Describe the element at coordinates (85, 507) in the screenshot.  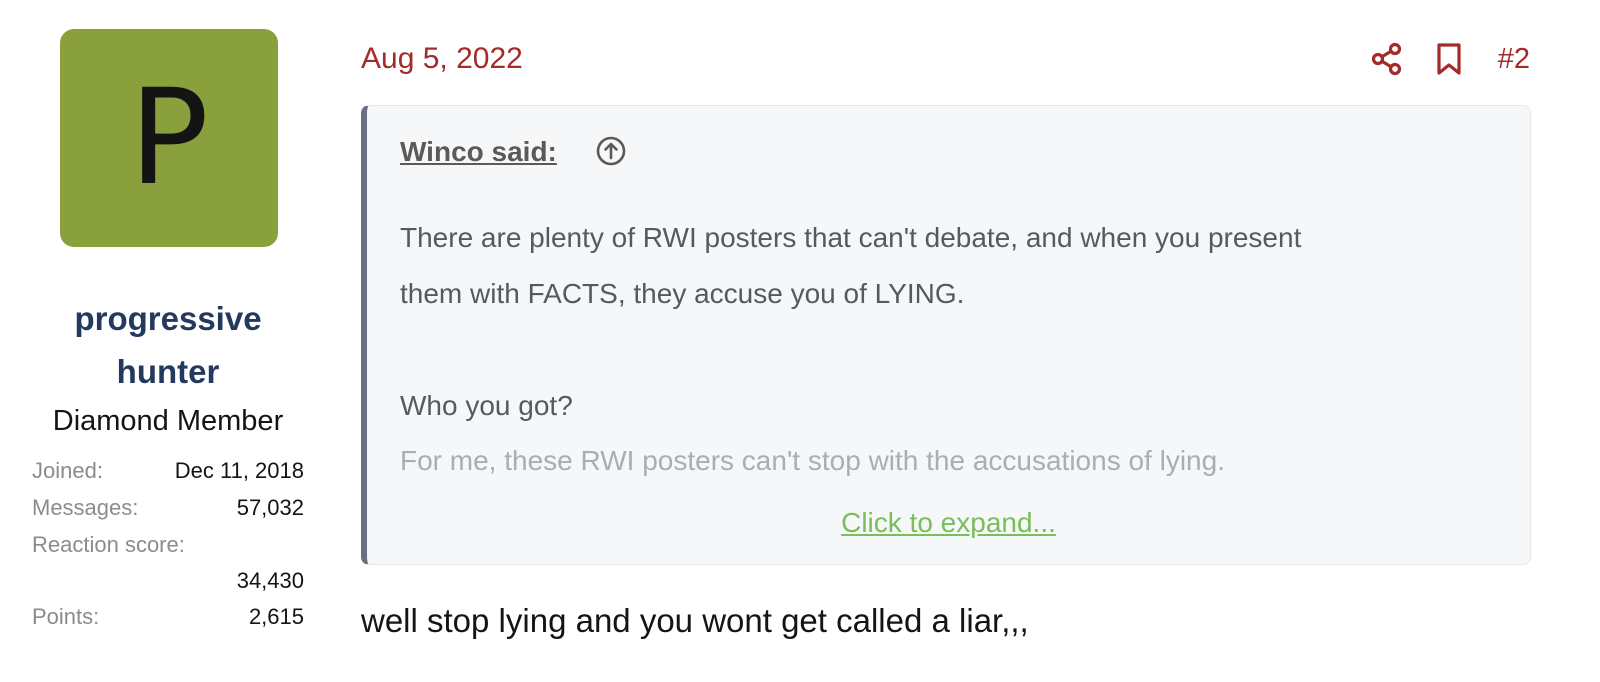
I see `stat-messages-label: Messages:` at that location.